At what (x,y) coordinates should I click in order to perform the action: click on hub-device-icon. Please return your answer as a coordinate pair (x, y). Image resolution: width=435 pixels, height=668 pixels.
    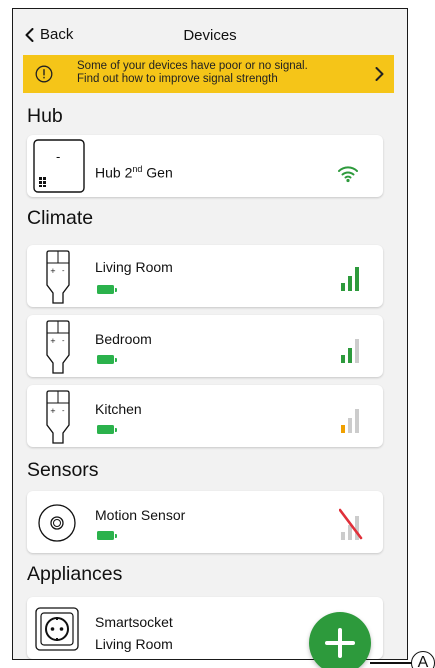
    Looking at the image, I should click on (59, 166).